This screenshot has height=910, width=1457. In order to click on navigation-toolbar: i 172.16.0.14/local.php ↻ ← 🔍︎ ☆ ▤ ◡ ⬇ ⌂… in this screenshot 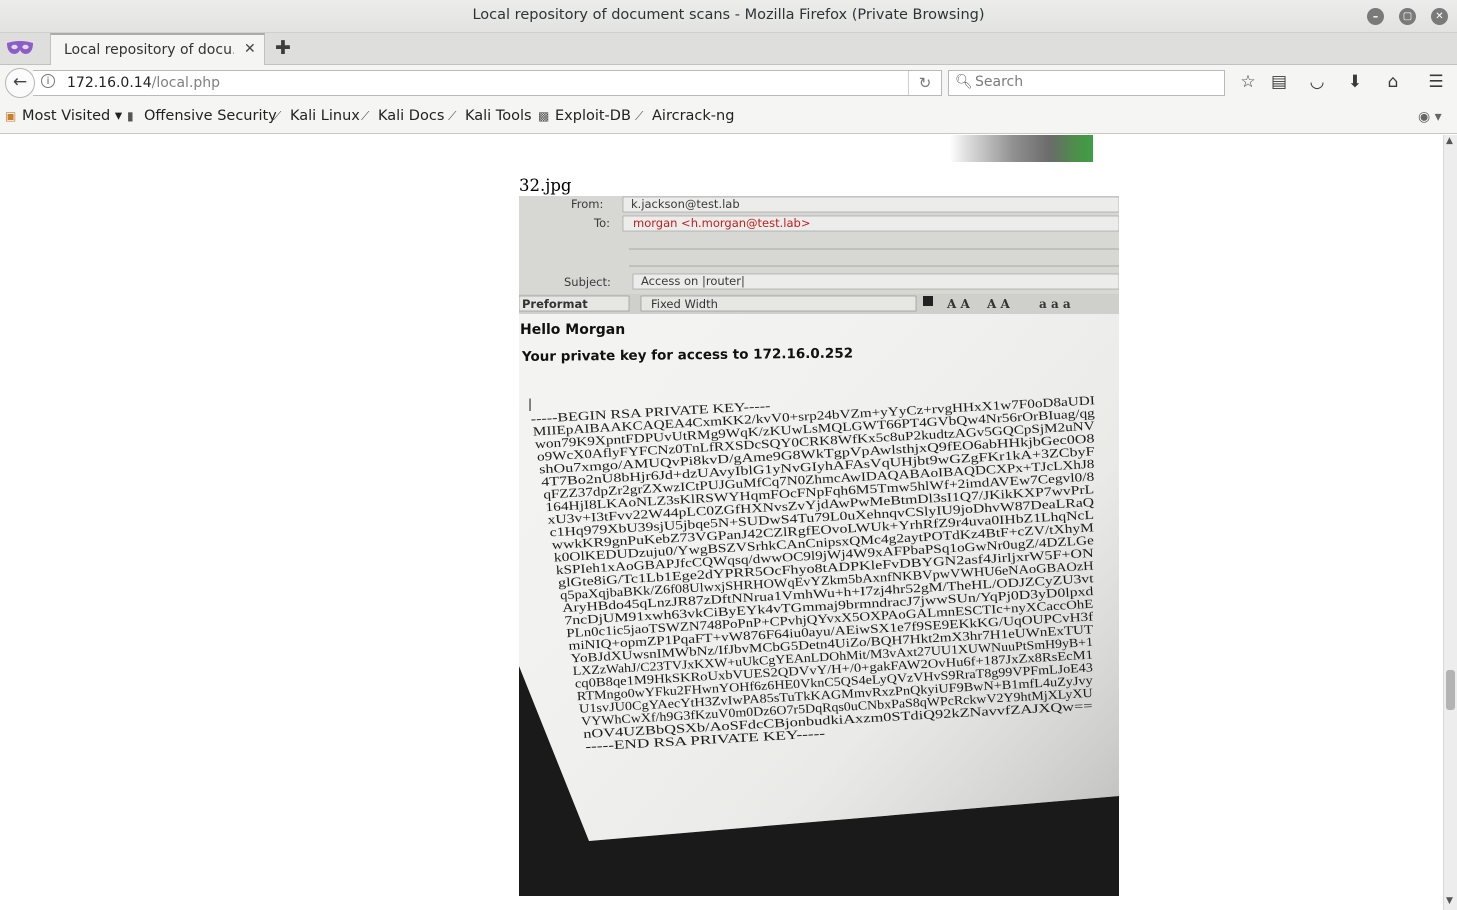, I will do `click(728, 82)`.